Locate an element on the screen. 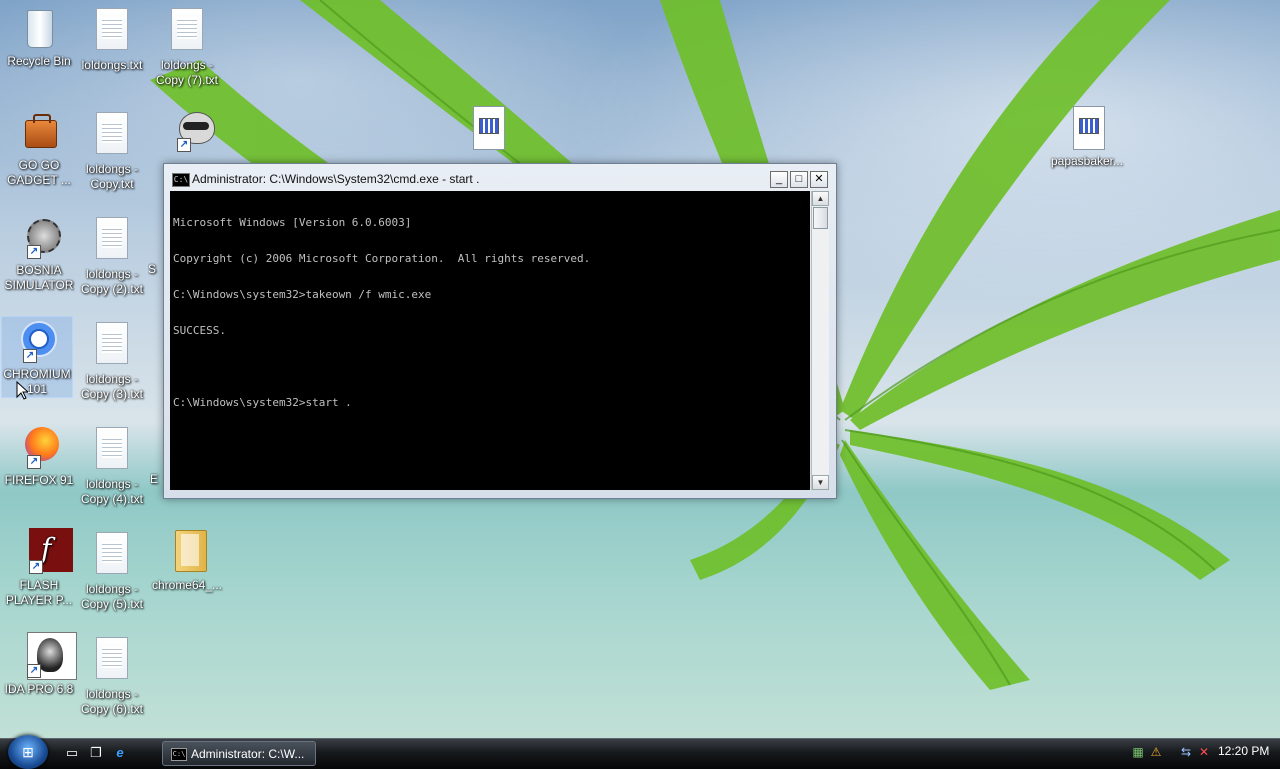 Image resolution: width=1280 pixels, height=769 pixels. console-line: SUCCESS. is located at coordinates (199, 330).